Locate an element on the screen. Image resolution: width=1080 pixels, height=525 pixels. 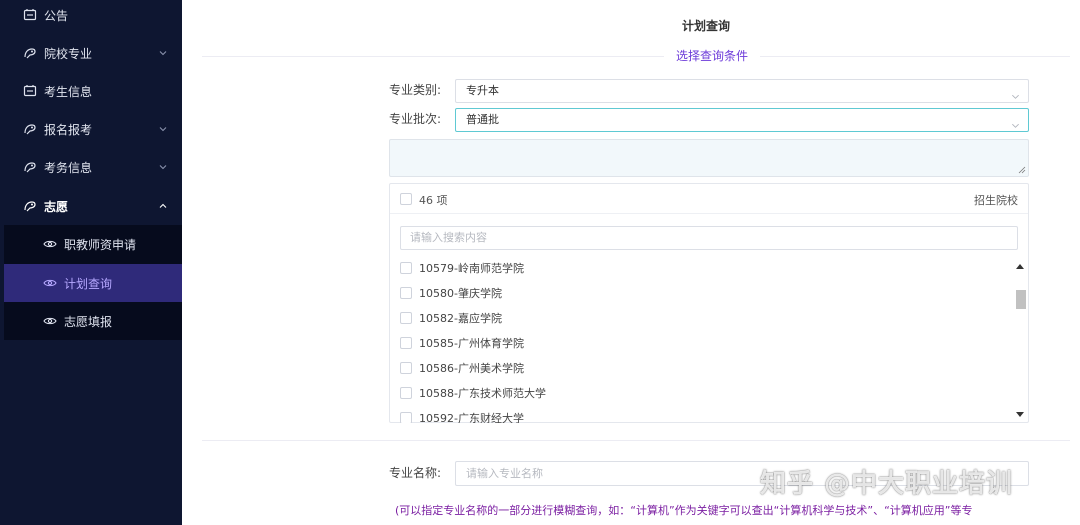
list-item: 10582-嘉应学院 is located at coordinates (451, 318).